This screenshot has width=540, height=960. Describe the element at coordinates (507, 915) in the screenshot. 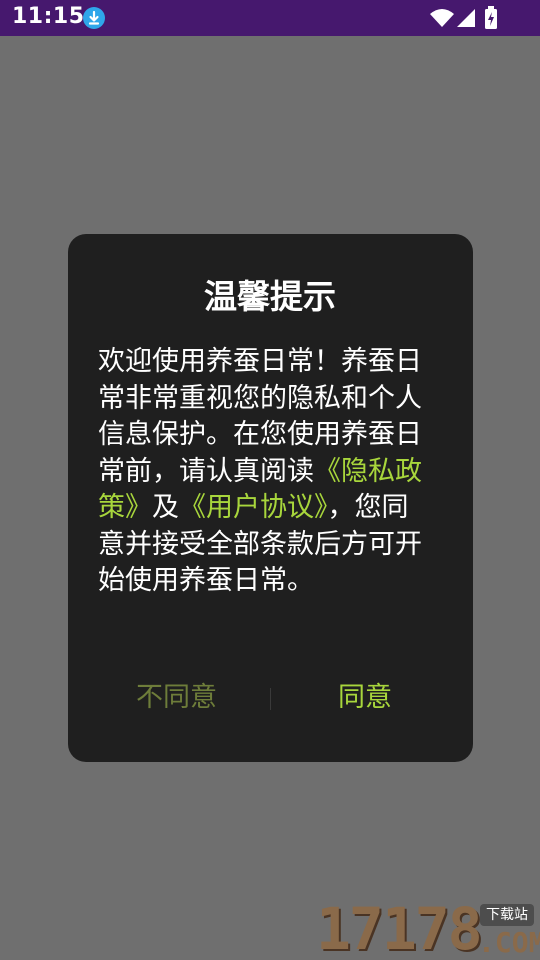

I see `watermark-badge: 下载站` at that location.